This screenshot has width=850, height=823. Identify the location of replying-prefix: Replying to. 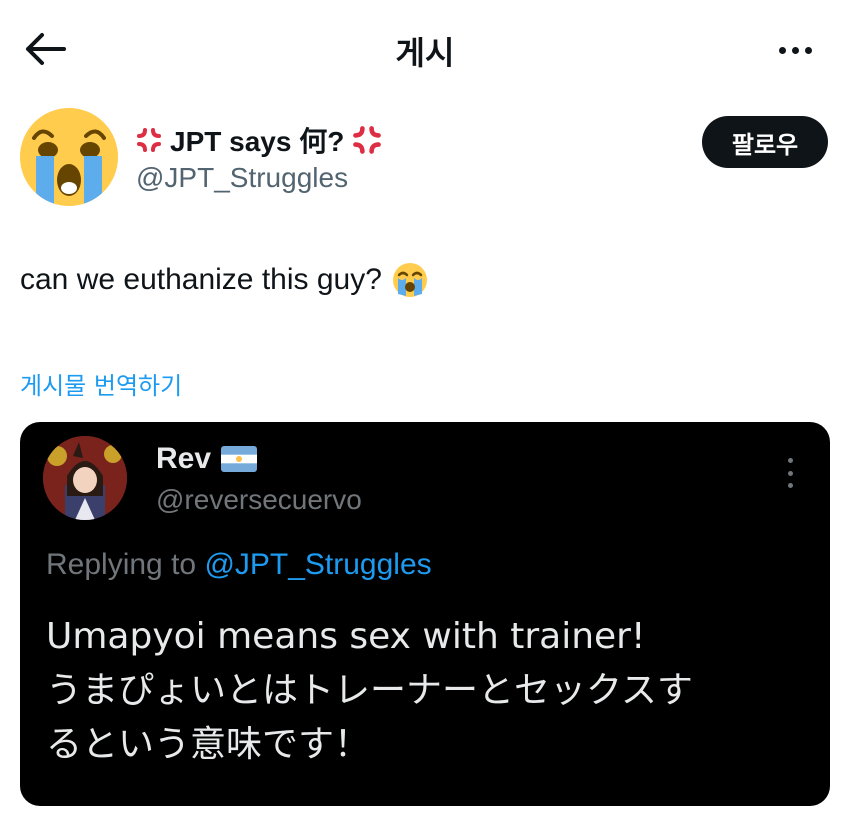
(121, 564).